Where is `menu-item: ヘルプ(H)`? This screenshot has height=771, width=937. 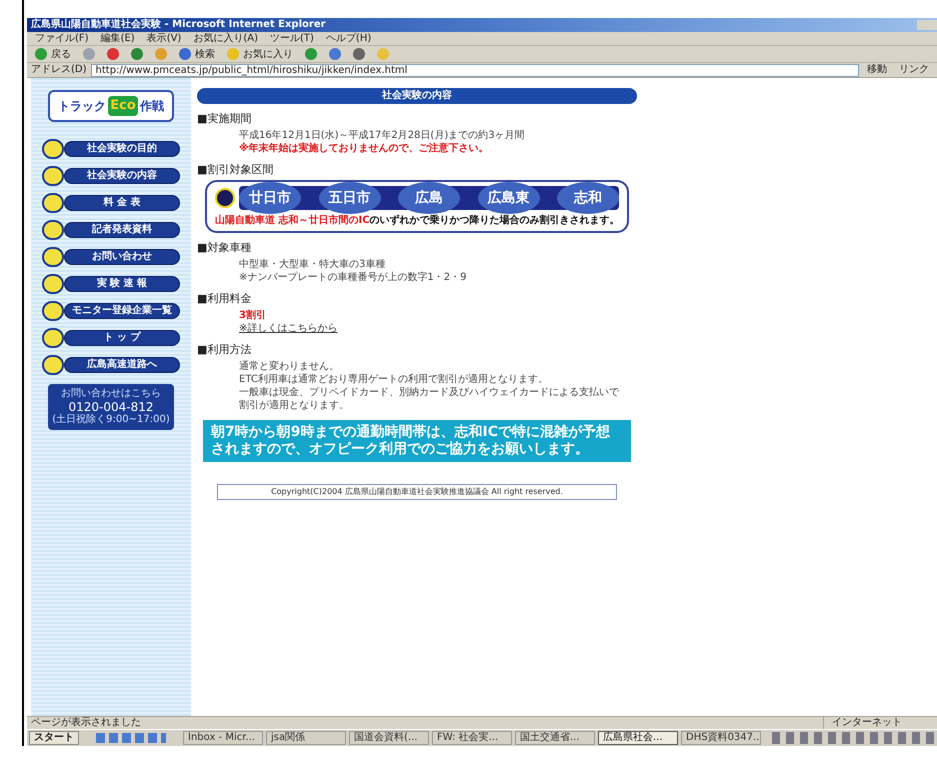
menu-item: ヘルプ(H) is located at coordinates (349, 38).